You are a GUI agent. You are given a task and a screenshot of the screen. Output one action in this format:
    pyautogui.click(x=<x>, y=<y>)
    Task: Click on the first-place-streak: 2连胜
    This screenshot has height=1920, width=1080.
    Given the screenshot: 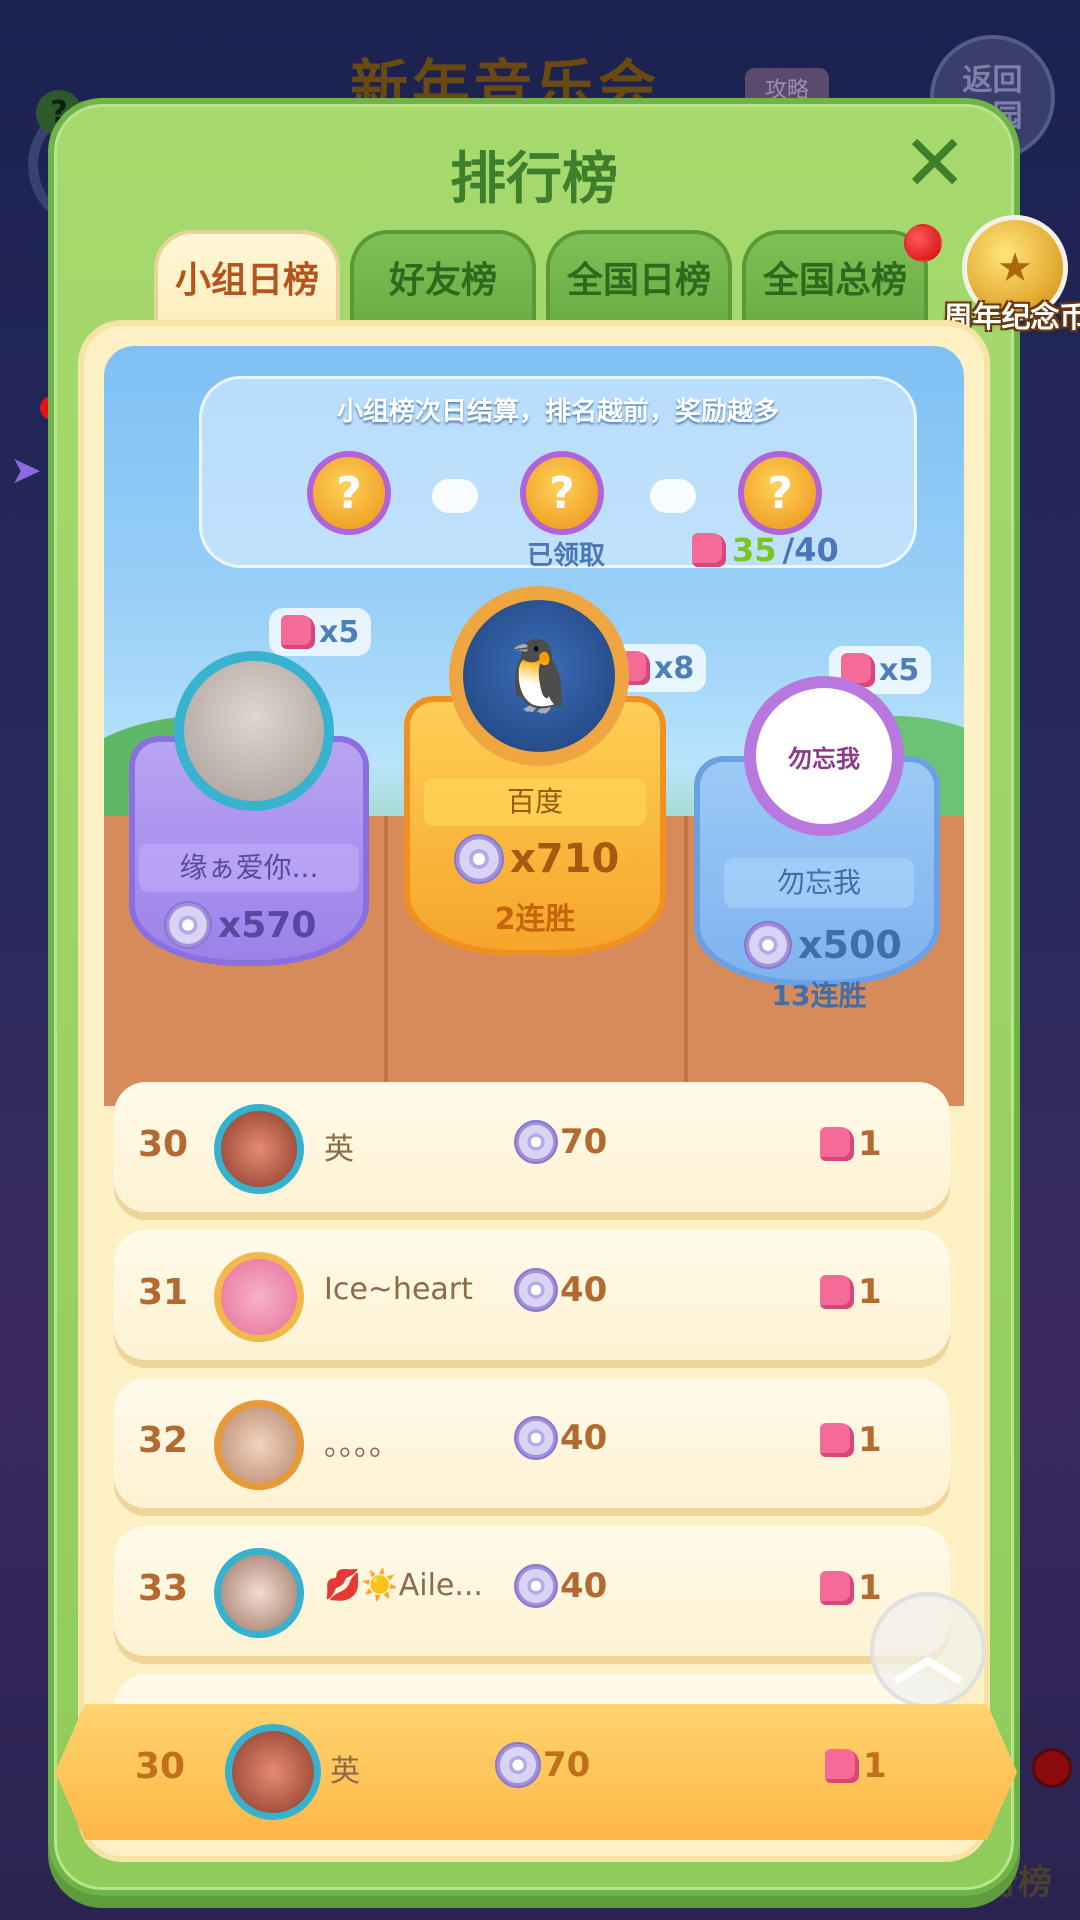 What is the action you would take?
    pyautogui.click(x=535, y=919)
    